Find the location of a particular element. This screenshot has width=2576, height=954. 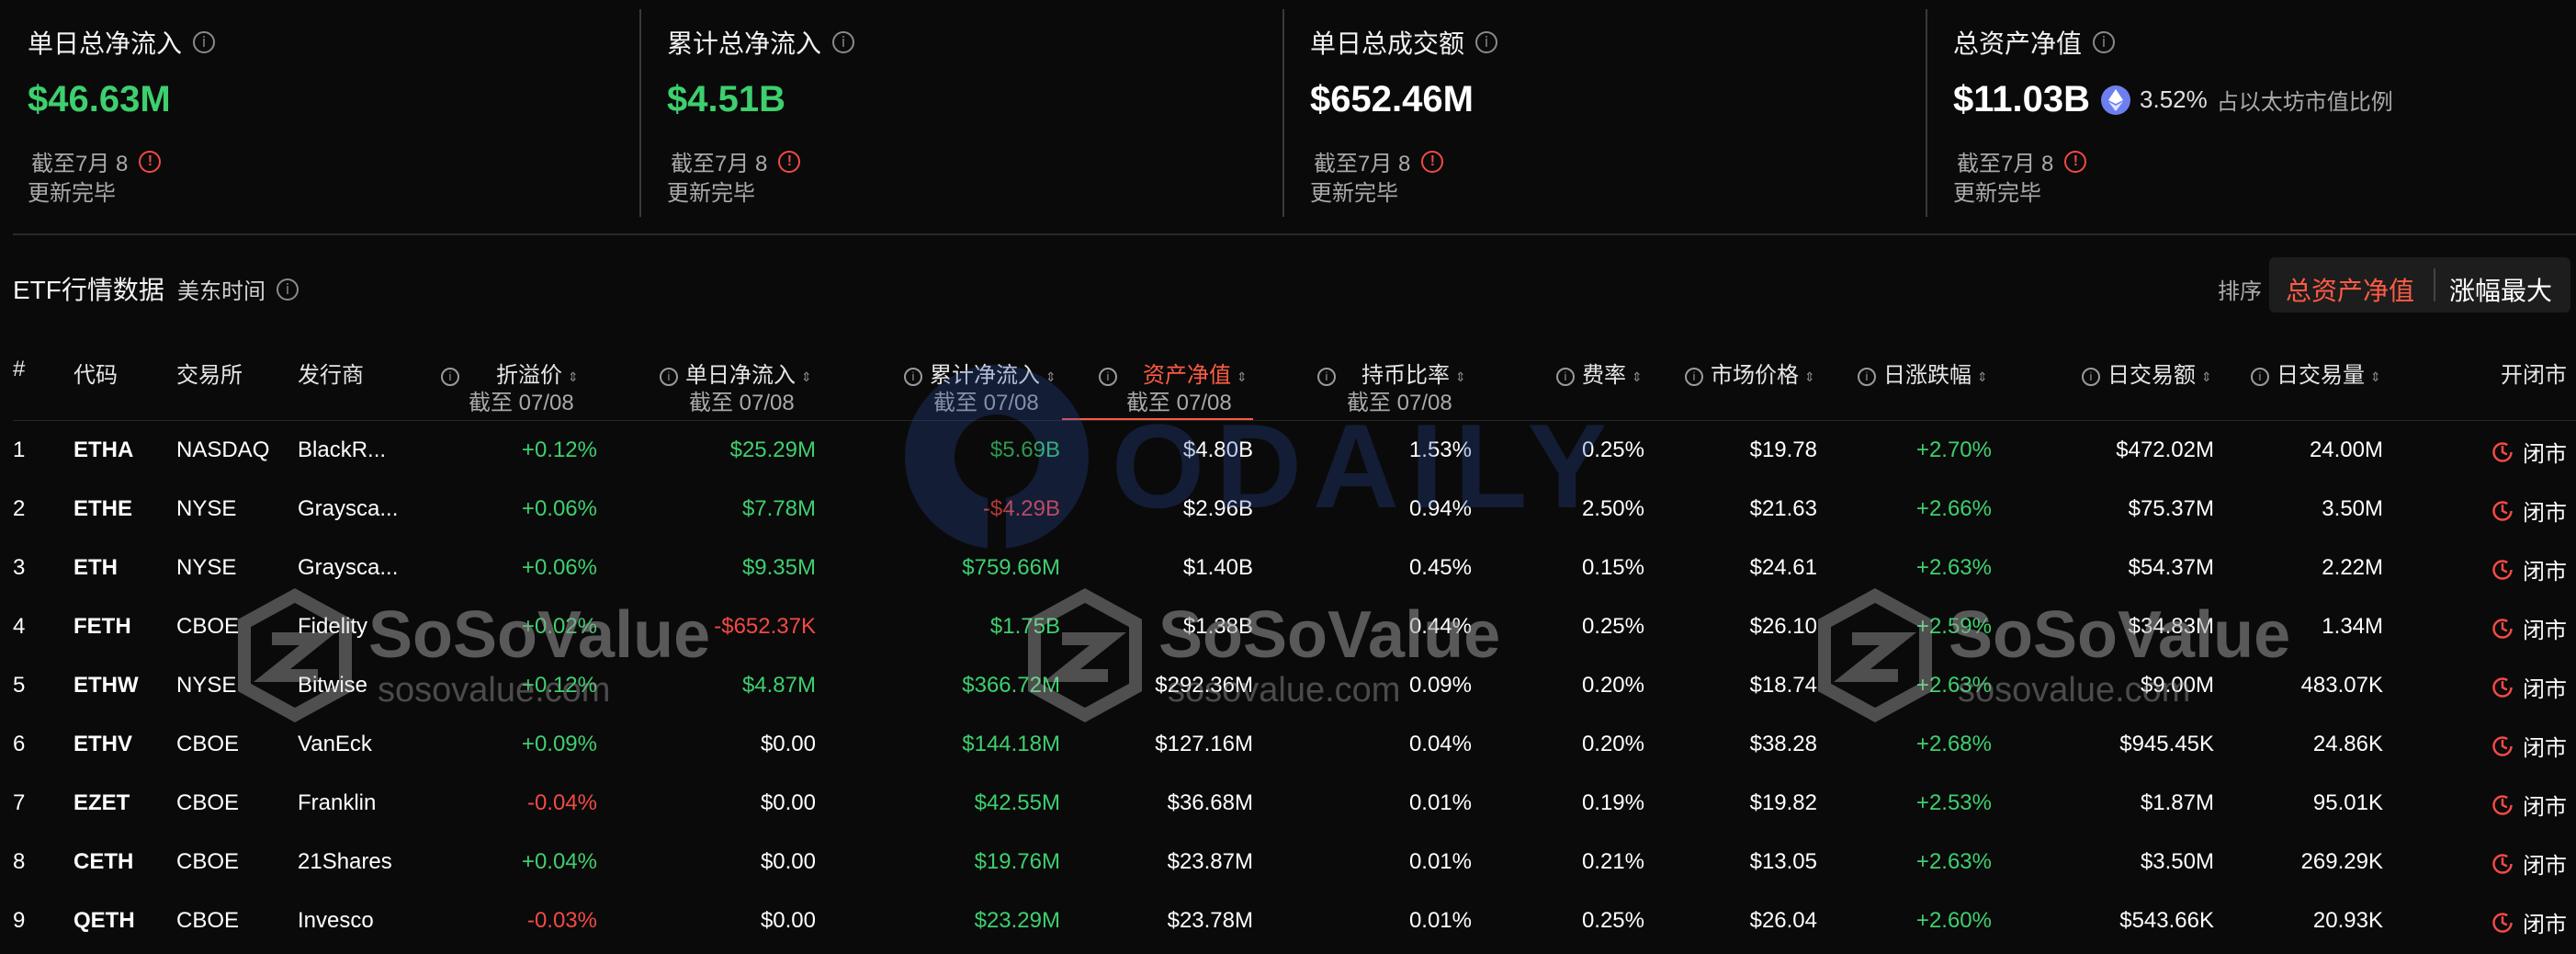

cell-daily-inflow: $7.78M is located at coordinates (778, 509).